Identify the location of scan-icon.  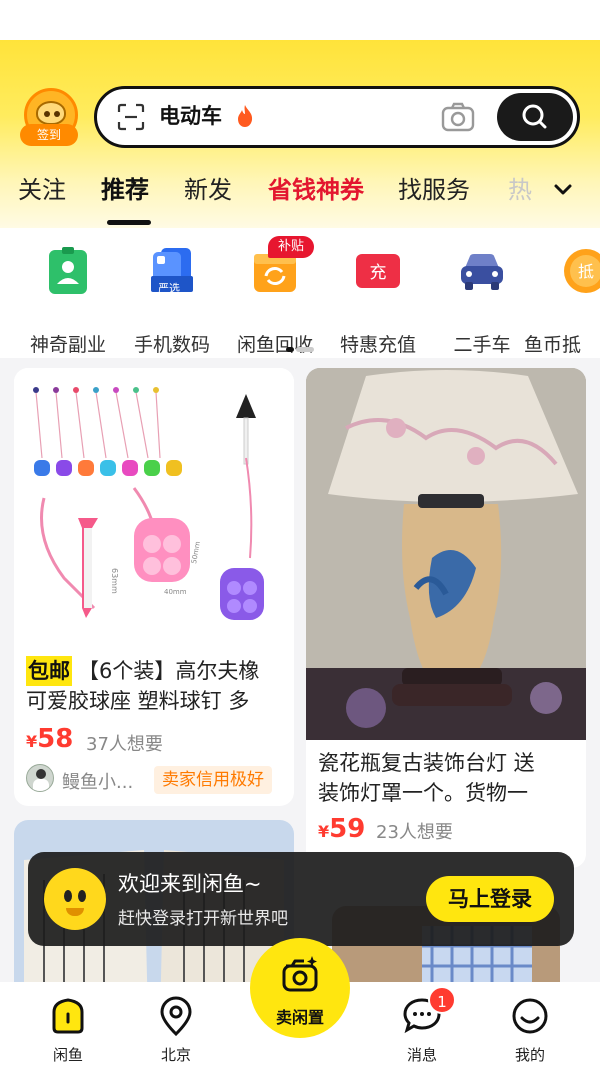
(131, 117).